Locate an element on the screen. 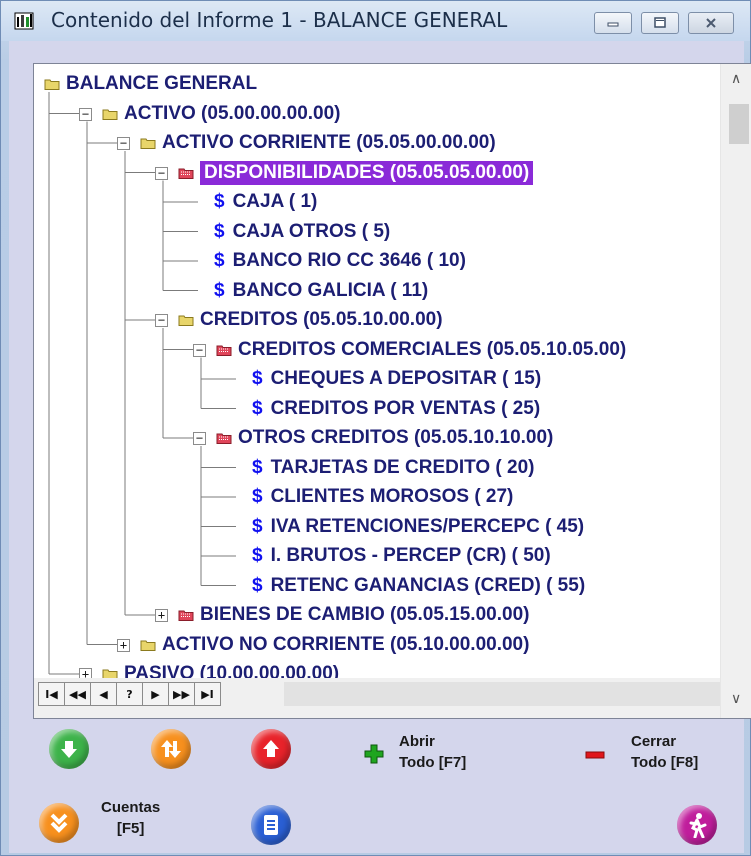 The image size is (751, 856). move-up-button is located at coordinates (271, 749).